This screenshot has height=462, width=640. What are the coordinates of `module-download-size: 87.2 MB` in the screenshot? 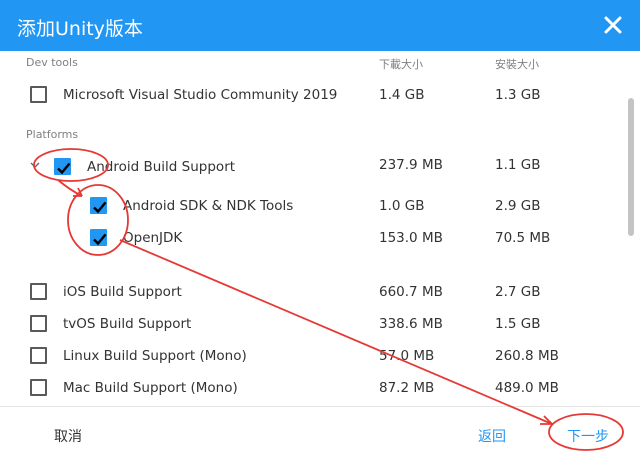 It's located at (407, 388).